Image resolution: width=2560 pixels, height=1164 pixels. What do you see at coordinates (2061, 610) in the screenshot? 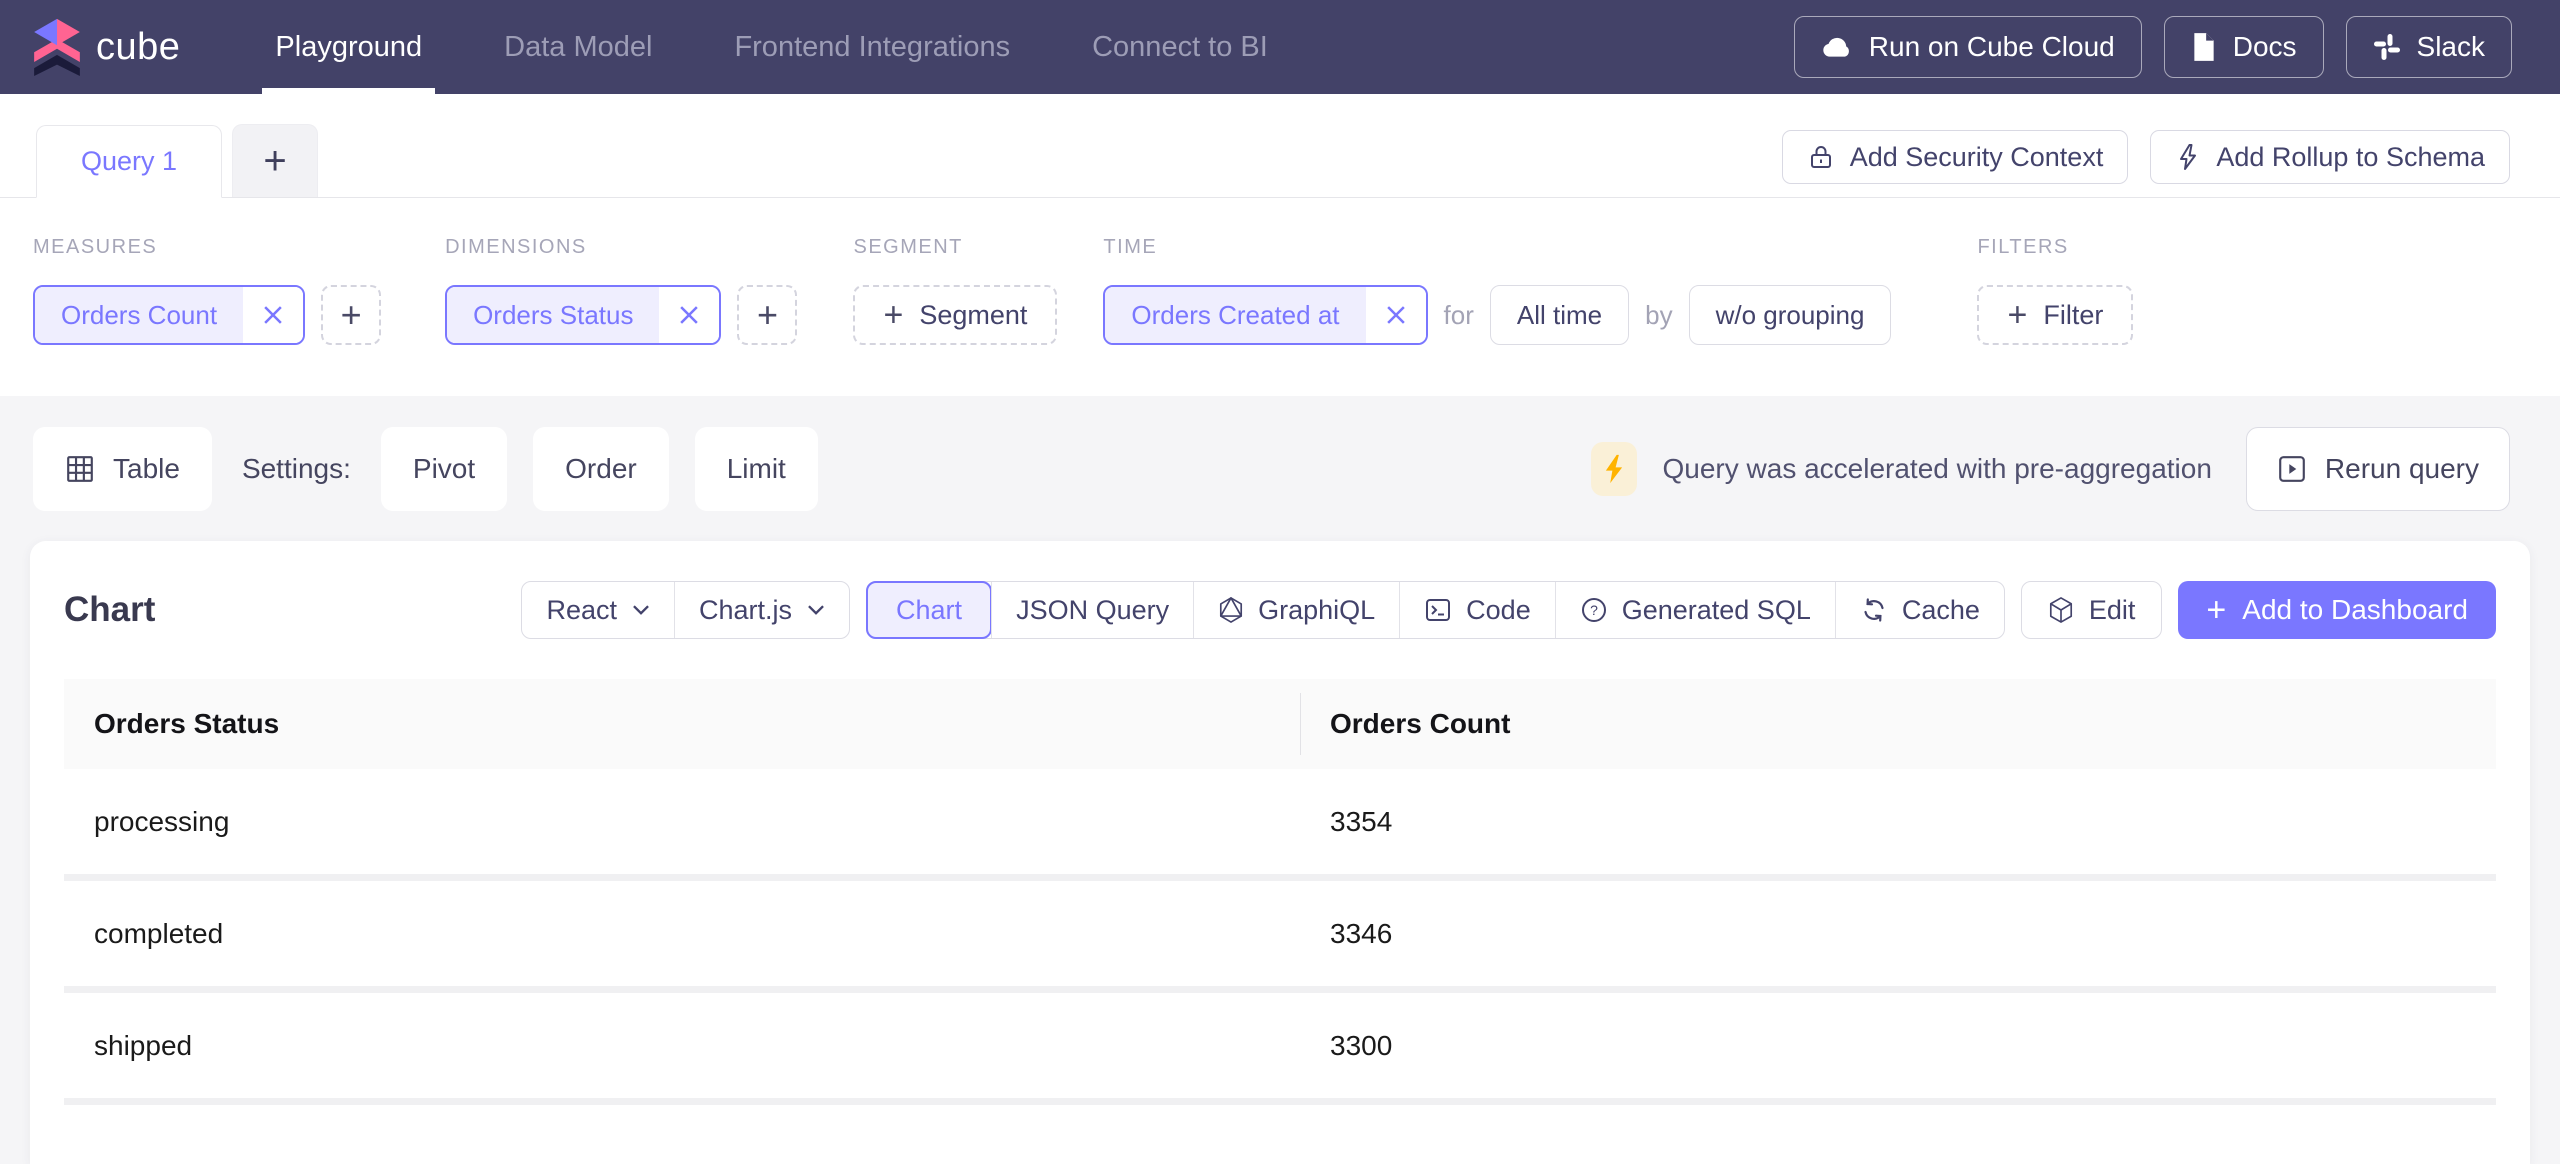
I see `codesandbox-icon` at bounding box center [2061, 610].